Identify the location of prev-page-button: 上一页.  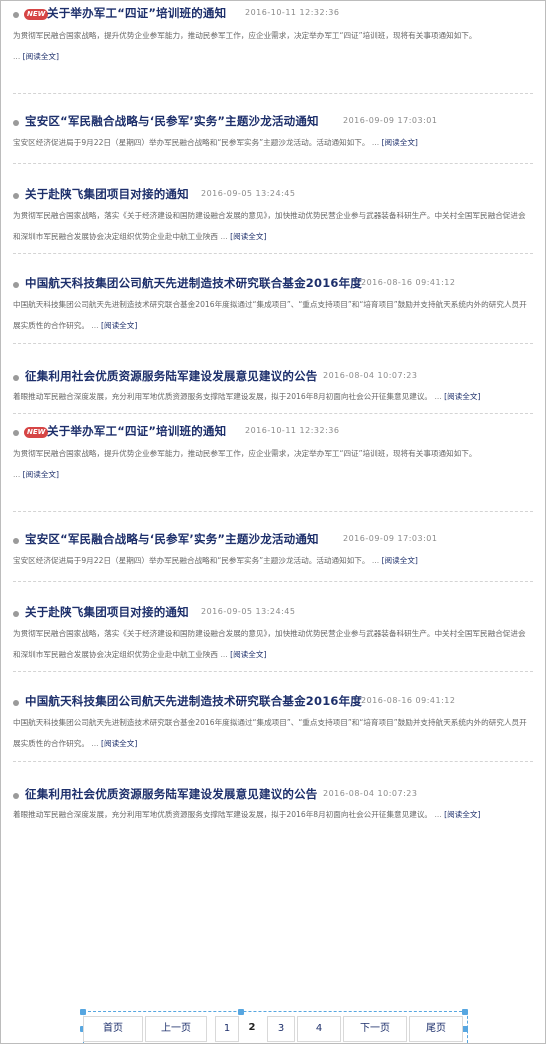
(176, 1029).